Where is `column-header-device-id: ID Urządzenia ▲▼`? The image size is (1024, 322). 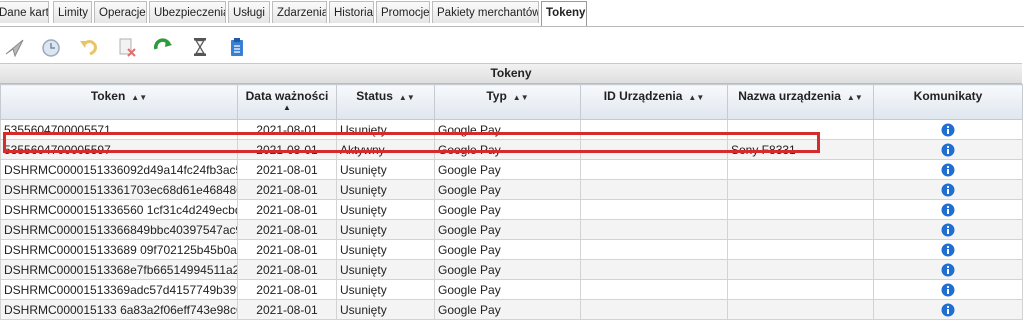 column-header-device-id: ID Urządzenia ▲▼ is located at coordinates (654, 102).